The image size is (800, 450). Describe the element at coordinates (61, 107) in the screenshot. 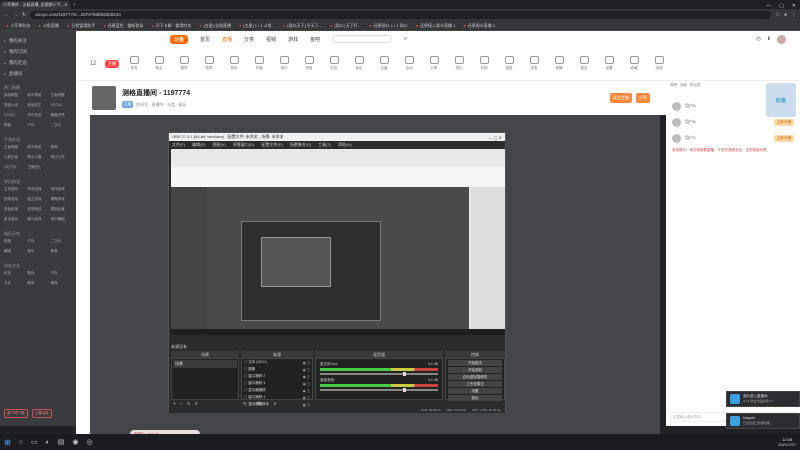

I see `sidebar-link: DOTA2` at that location.